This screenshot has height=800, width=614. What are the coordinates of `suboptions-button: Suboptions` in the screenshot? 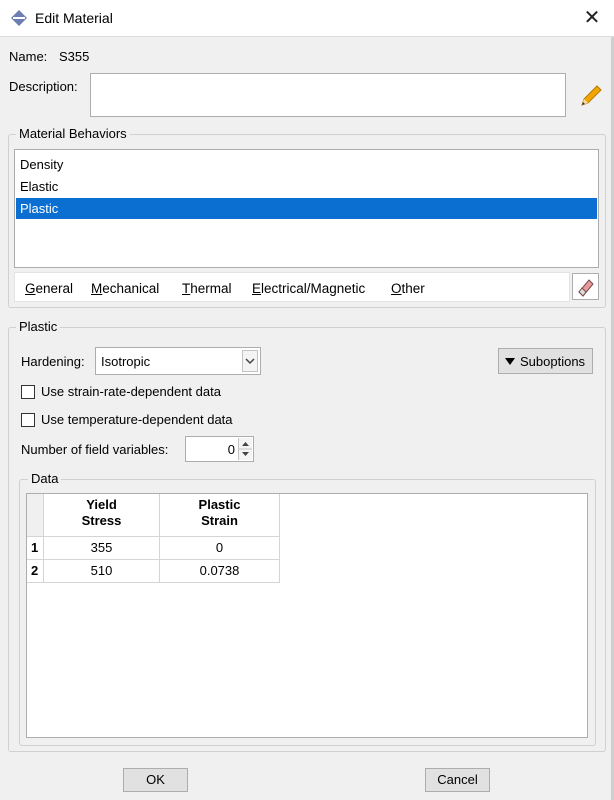 It's located at (545, 361).